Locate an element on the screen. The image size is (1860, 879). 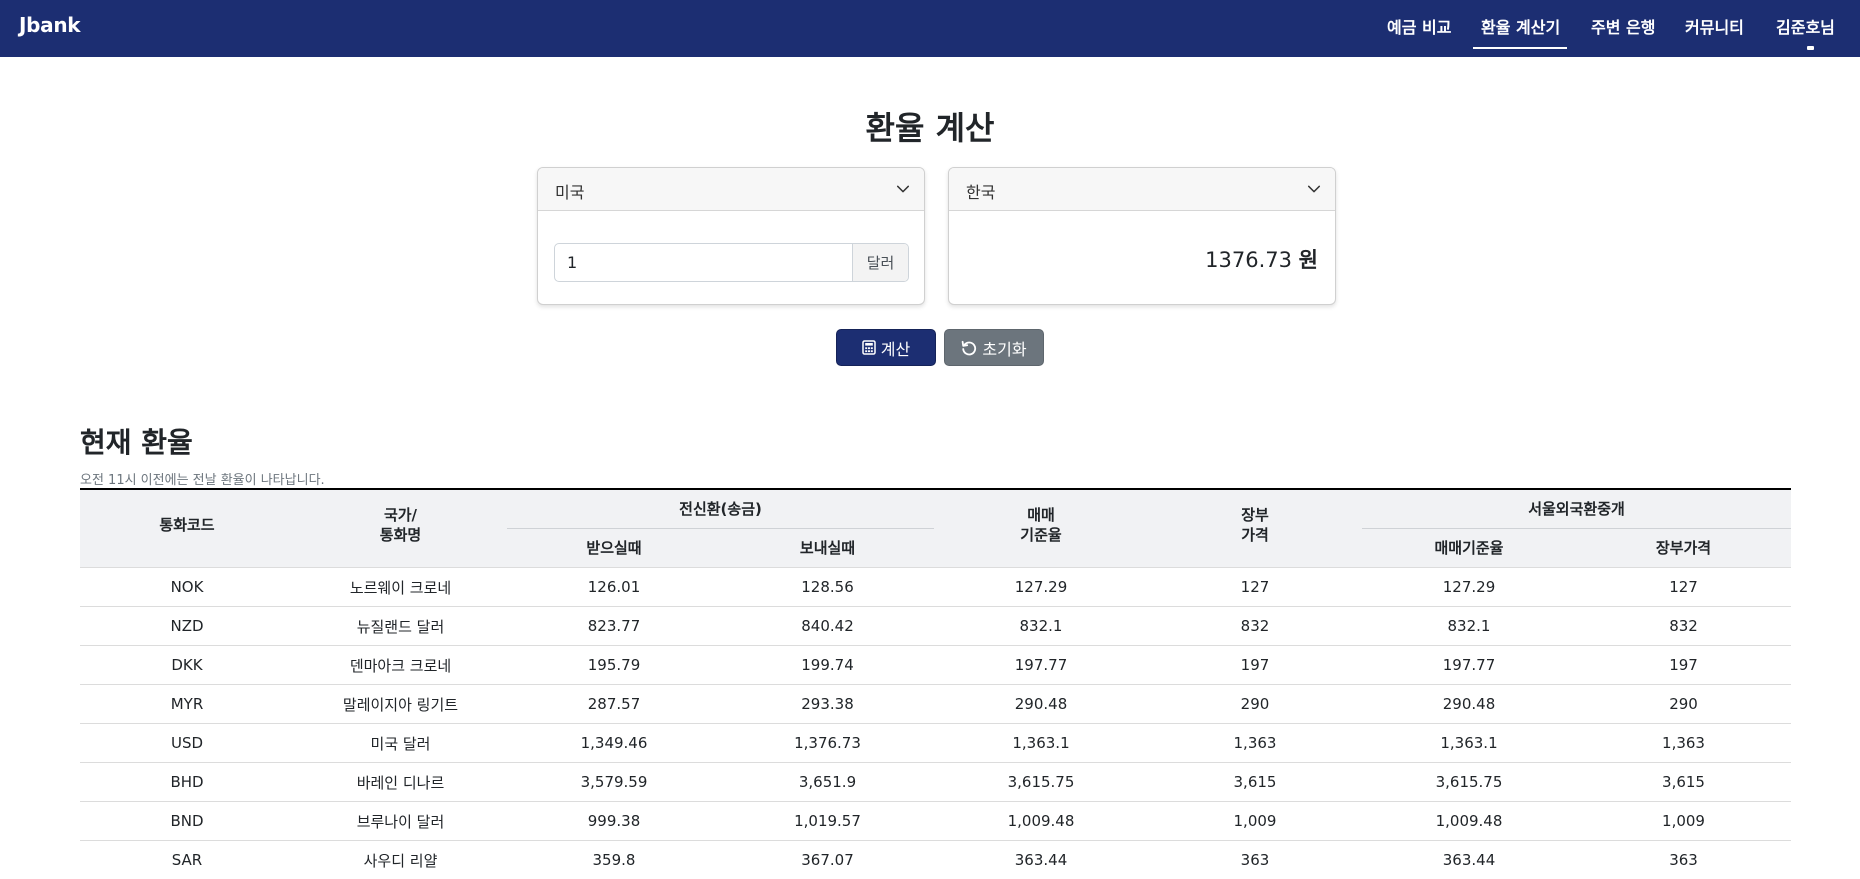
cell-tt-sell: 1,376.73 is located at coordinates (827, 743).